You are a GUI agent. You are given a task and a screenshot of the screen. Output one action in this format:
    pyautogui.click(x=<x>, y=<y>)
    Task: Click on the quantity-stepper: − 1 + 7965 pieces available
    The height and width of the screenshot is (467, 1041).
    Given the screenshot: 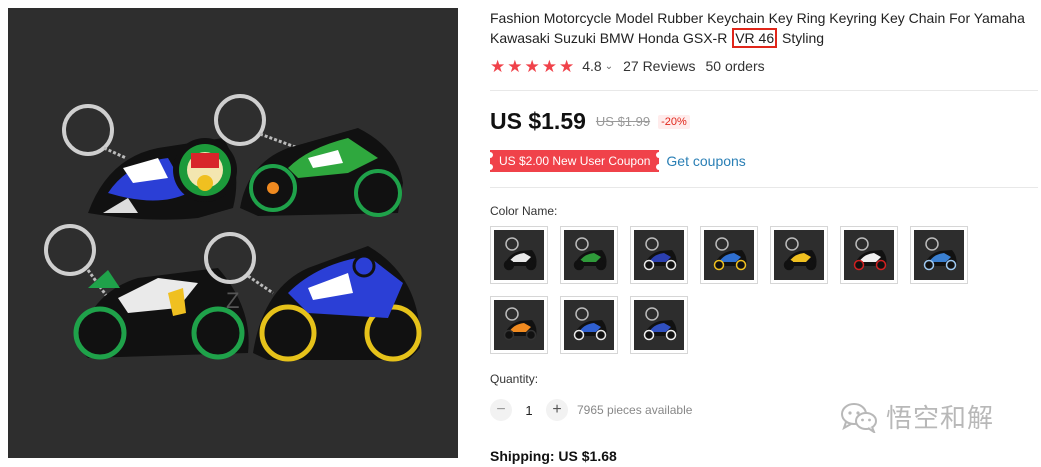 What is the action you would take?
    pyautogui.click(x=591, y=410)
    